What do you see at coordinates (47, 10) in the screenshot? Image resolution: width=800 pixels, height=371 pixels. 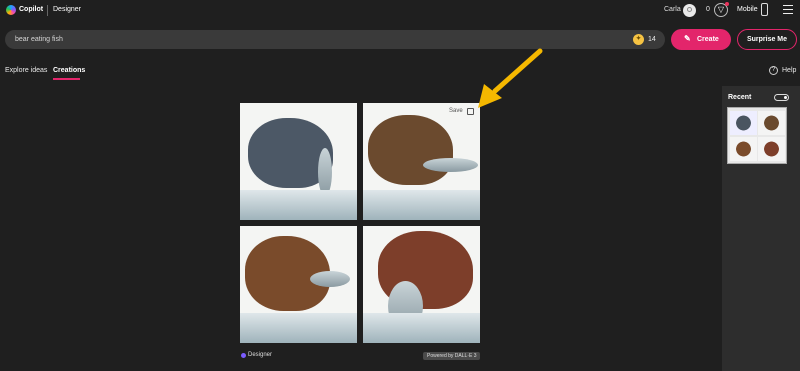 I see `brand-divider` at bounding box center [47, 10].